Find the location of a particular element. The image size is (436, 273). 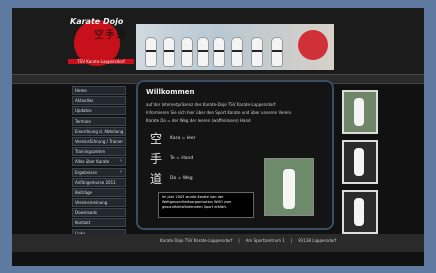

meaning-do: Do = Weg is located at coordinates (181, 178).